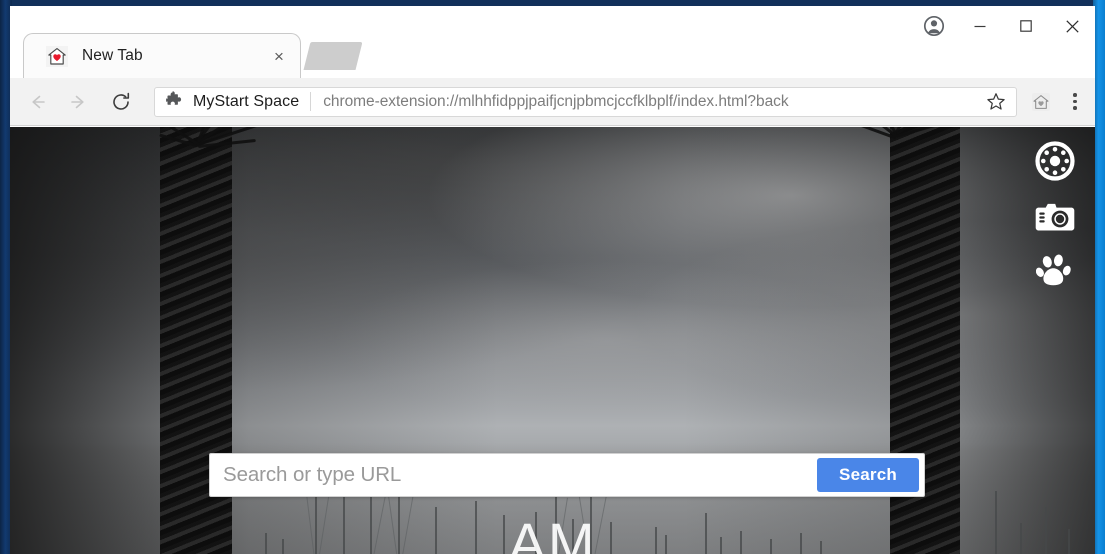 Image resolution: width=1105 pixels, height=554 pixels. What do you see at coordinates (112, 55) in the screenshot?
I see `tab-title: New Tab` at bounding box center [112, 55].